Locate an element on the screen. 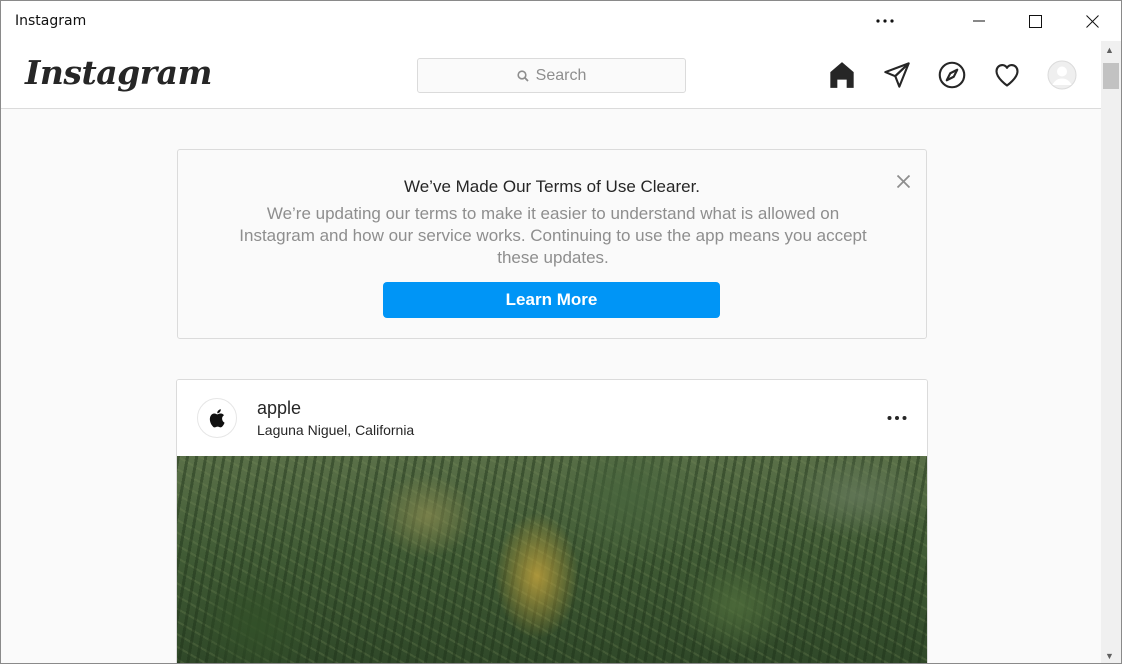 The image size is (1122, 664). search-box: Search is located at coordinates (551, 75).